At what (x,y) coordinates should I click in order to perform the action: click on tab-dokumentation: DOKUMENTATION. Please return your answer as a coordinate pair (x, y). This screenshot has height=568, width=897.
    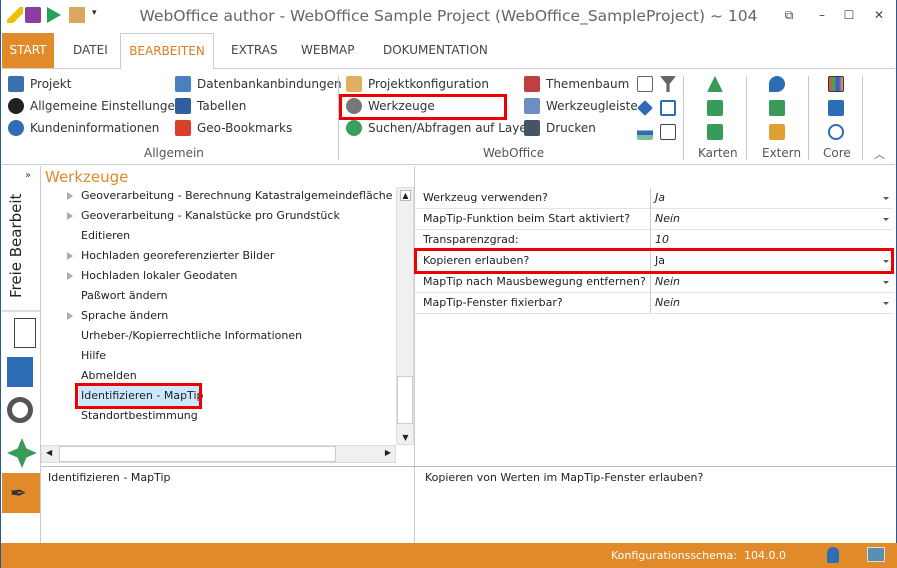
    Looking at the image, I should click on (435, 50).